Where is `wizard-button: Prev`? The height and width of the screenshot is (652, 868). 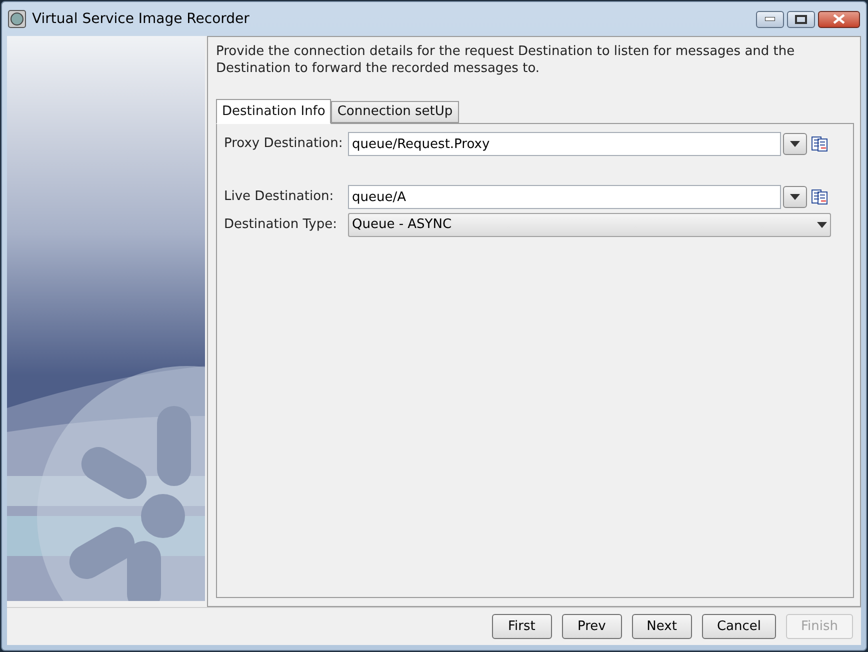
wizard-button: Prev is located at coordinates (592, 626).